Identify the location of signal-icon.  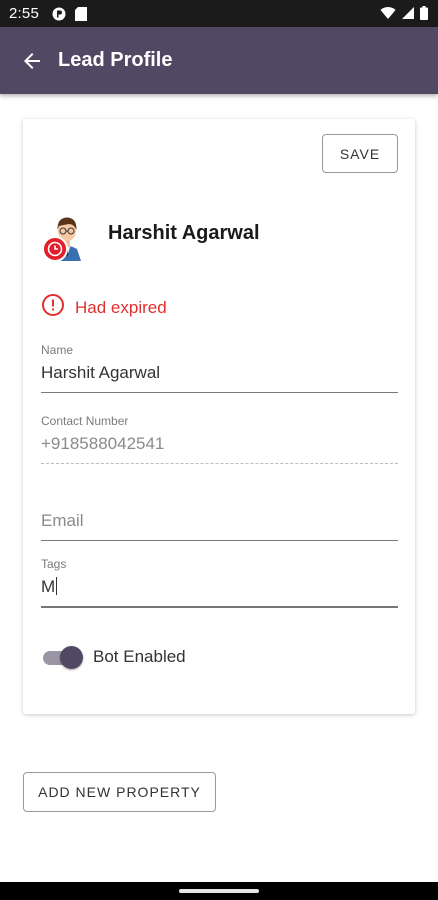
(408, 15).